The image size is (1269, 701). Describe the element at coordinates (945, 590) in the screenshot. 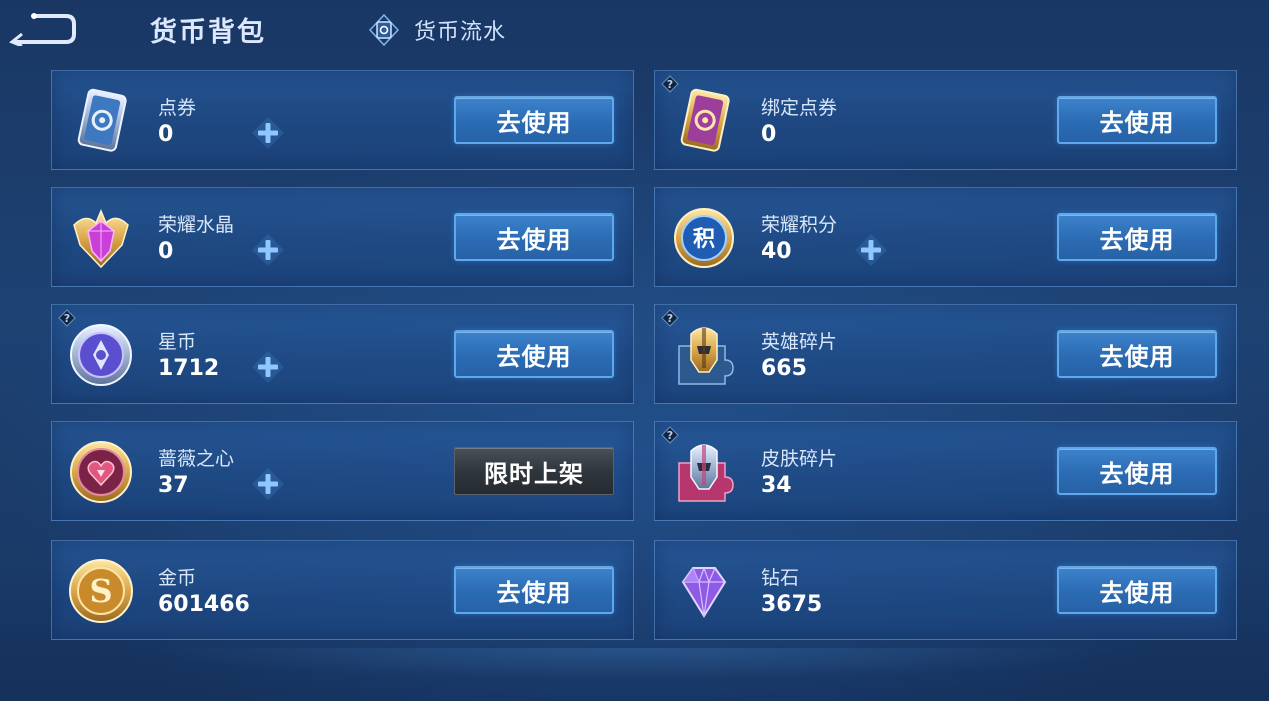

I see `currency-card-diamond: 钻石 3675 去使用` at that location.